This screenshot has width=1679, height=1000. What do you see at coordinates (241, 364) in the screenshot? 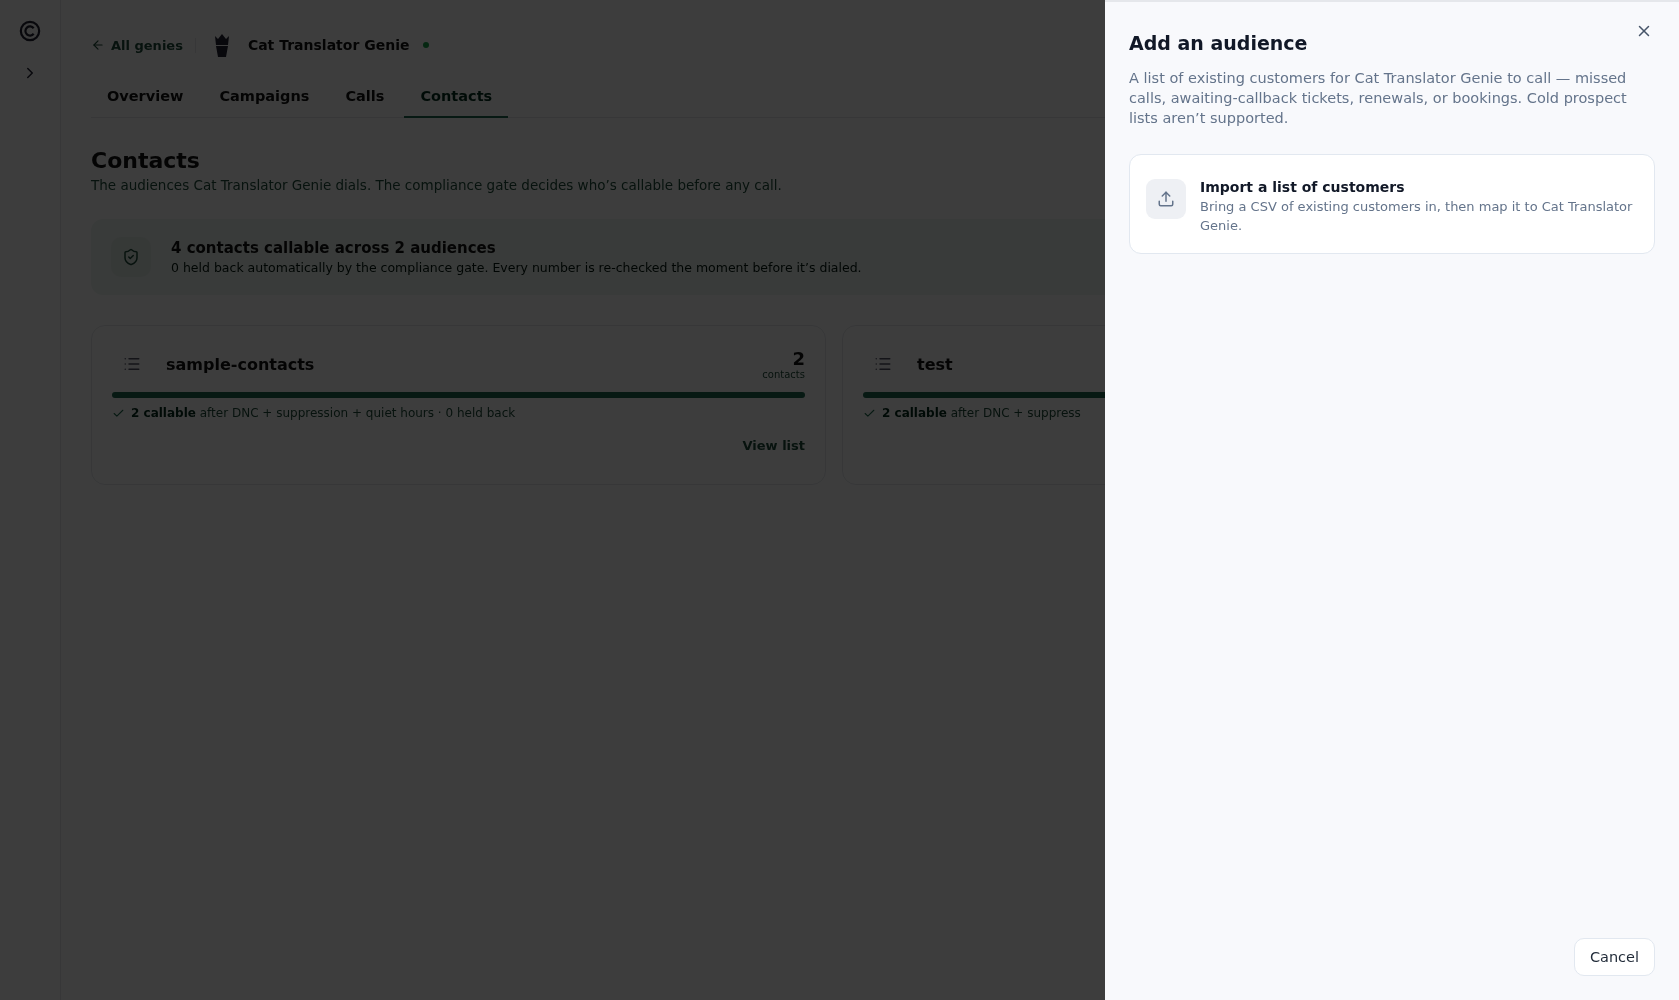
I see `audience-name: sample-contacts` at bounding box center [241, 364].